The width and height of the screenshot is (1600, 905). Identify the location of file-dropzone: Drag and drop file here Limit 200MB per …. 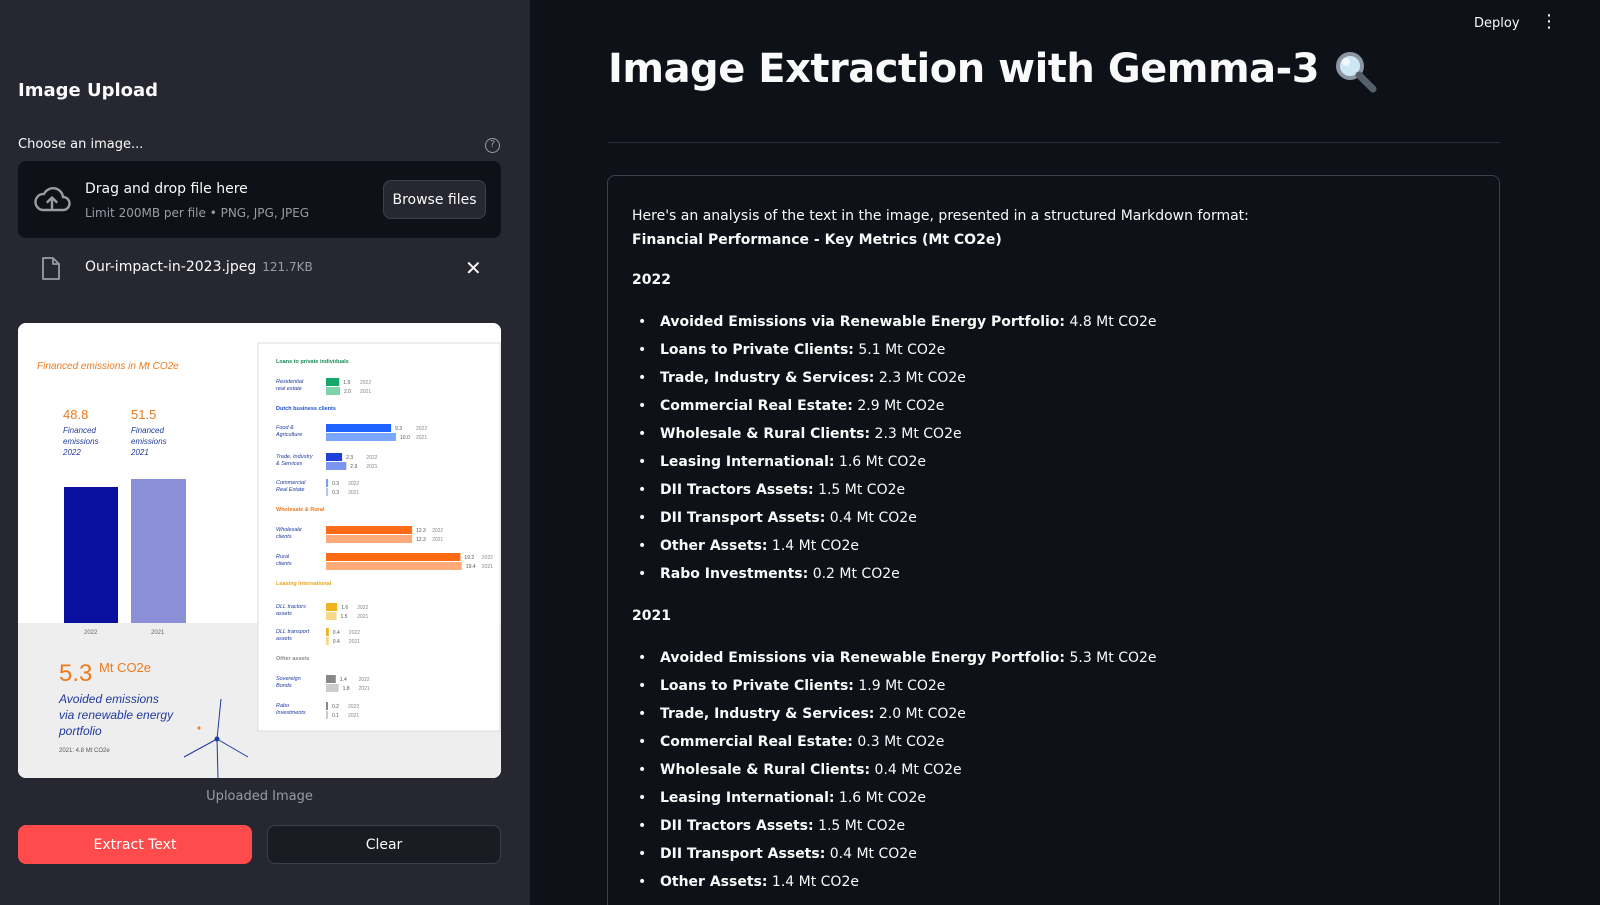
(259, 199).